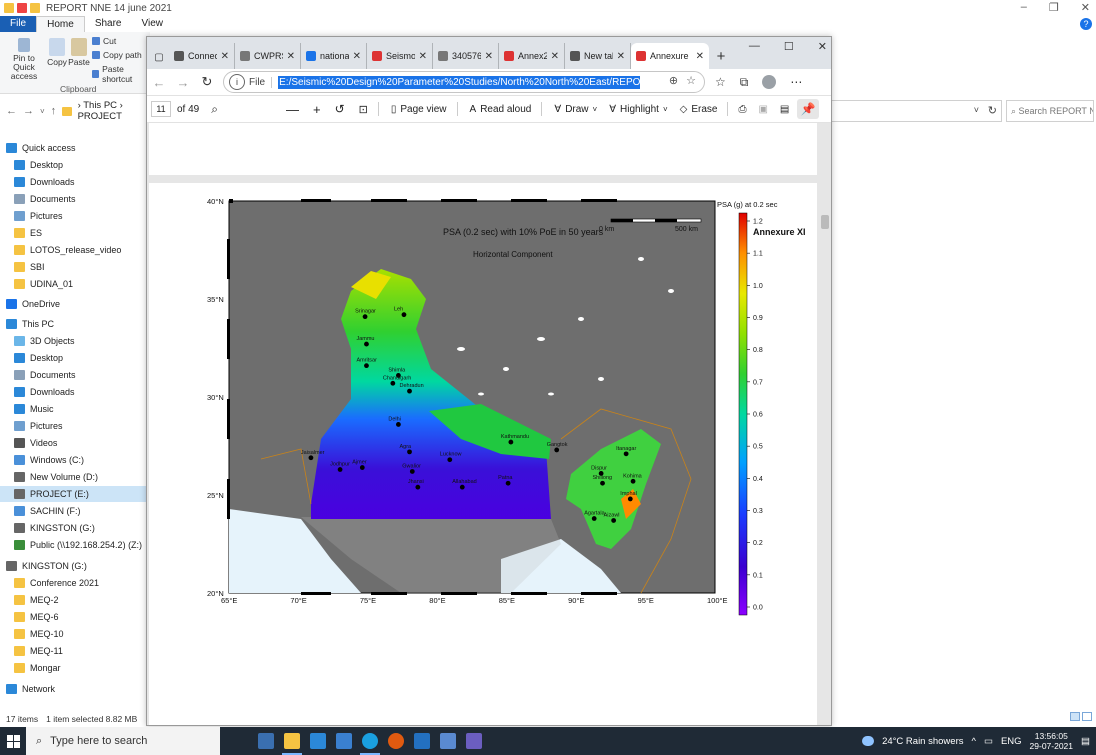 Image resolution: width=1096 pixels, height=755 pixels. Describe the element at coordinates (73, 494) in the screenshot. I see `nav-item: PROJECT (E:)` at that location.